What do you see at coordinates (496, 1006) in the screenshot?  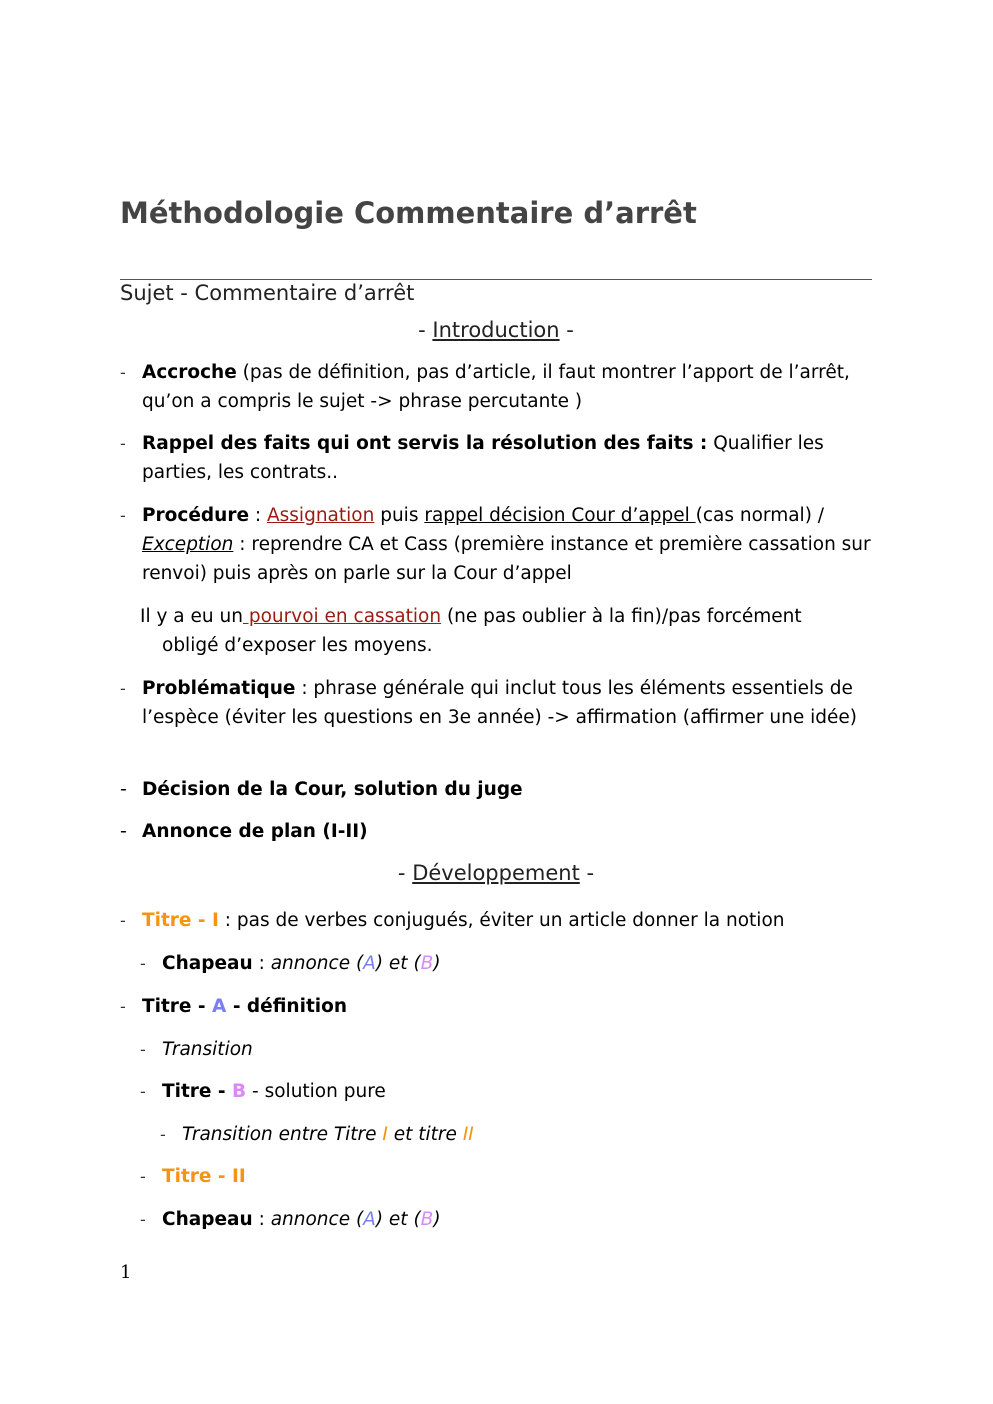 I see `list-item-titre-a: - Titre - A - définition` at bounding box center [496, 1006].